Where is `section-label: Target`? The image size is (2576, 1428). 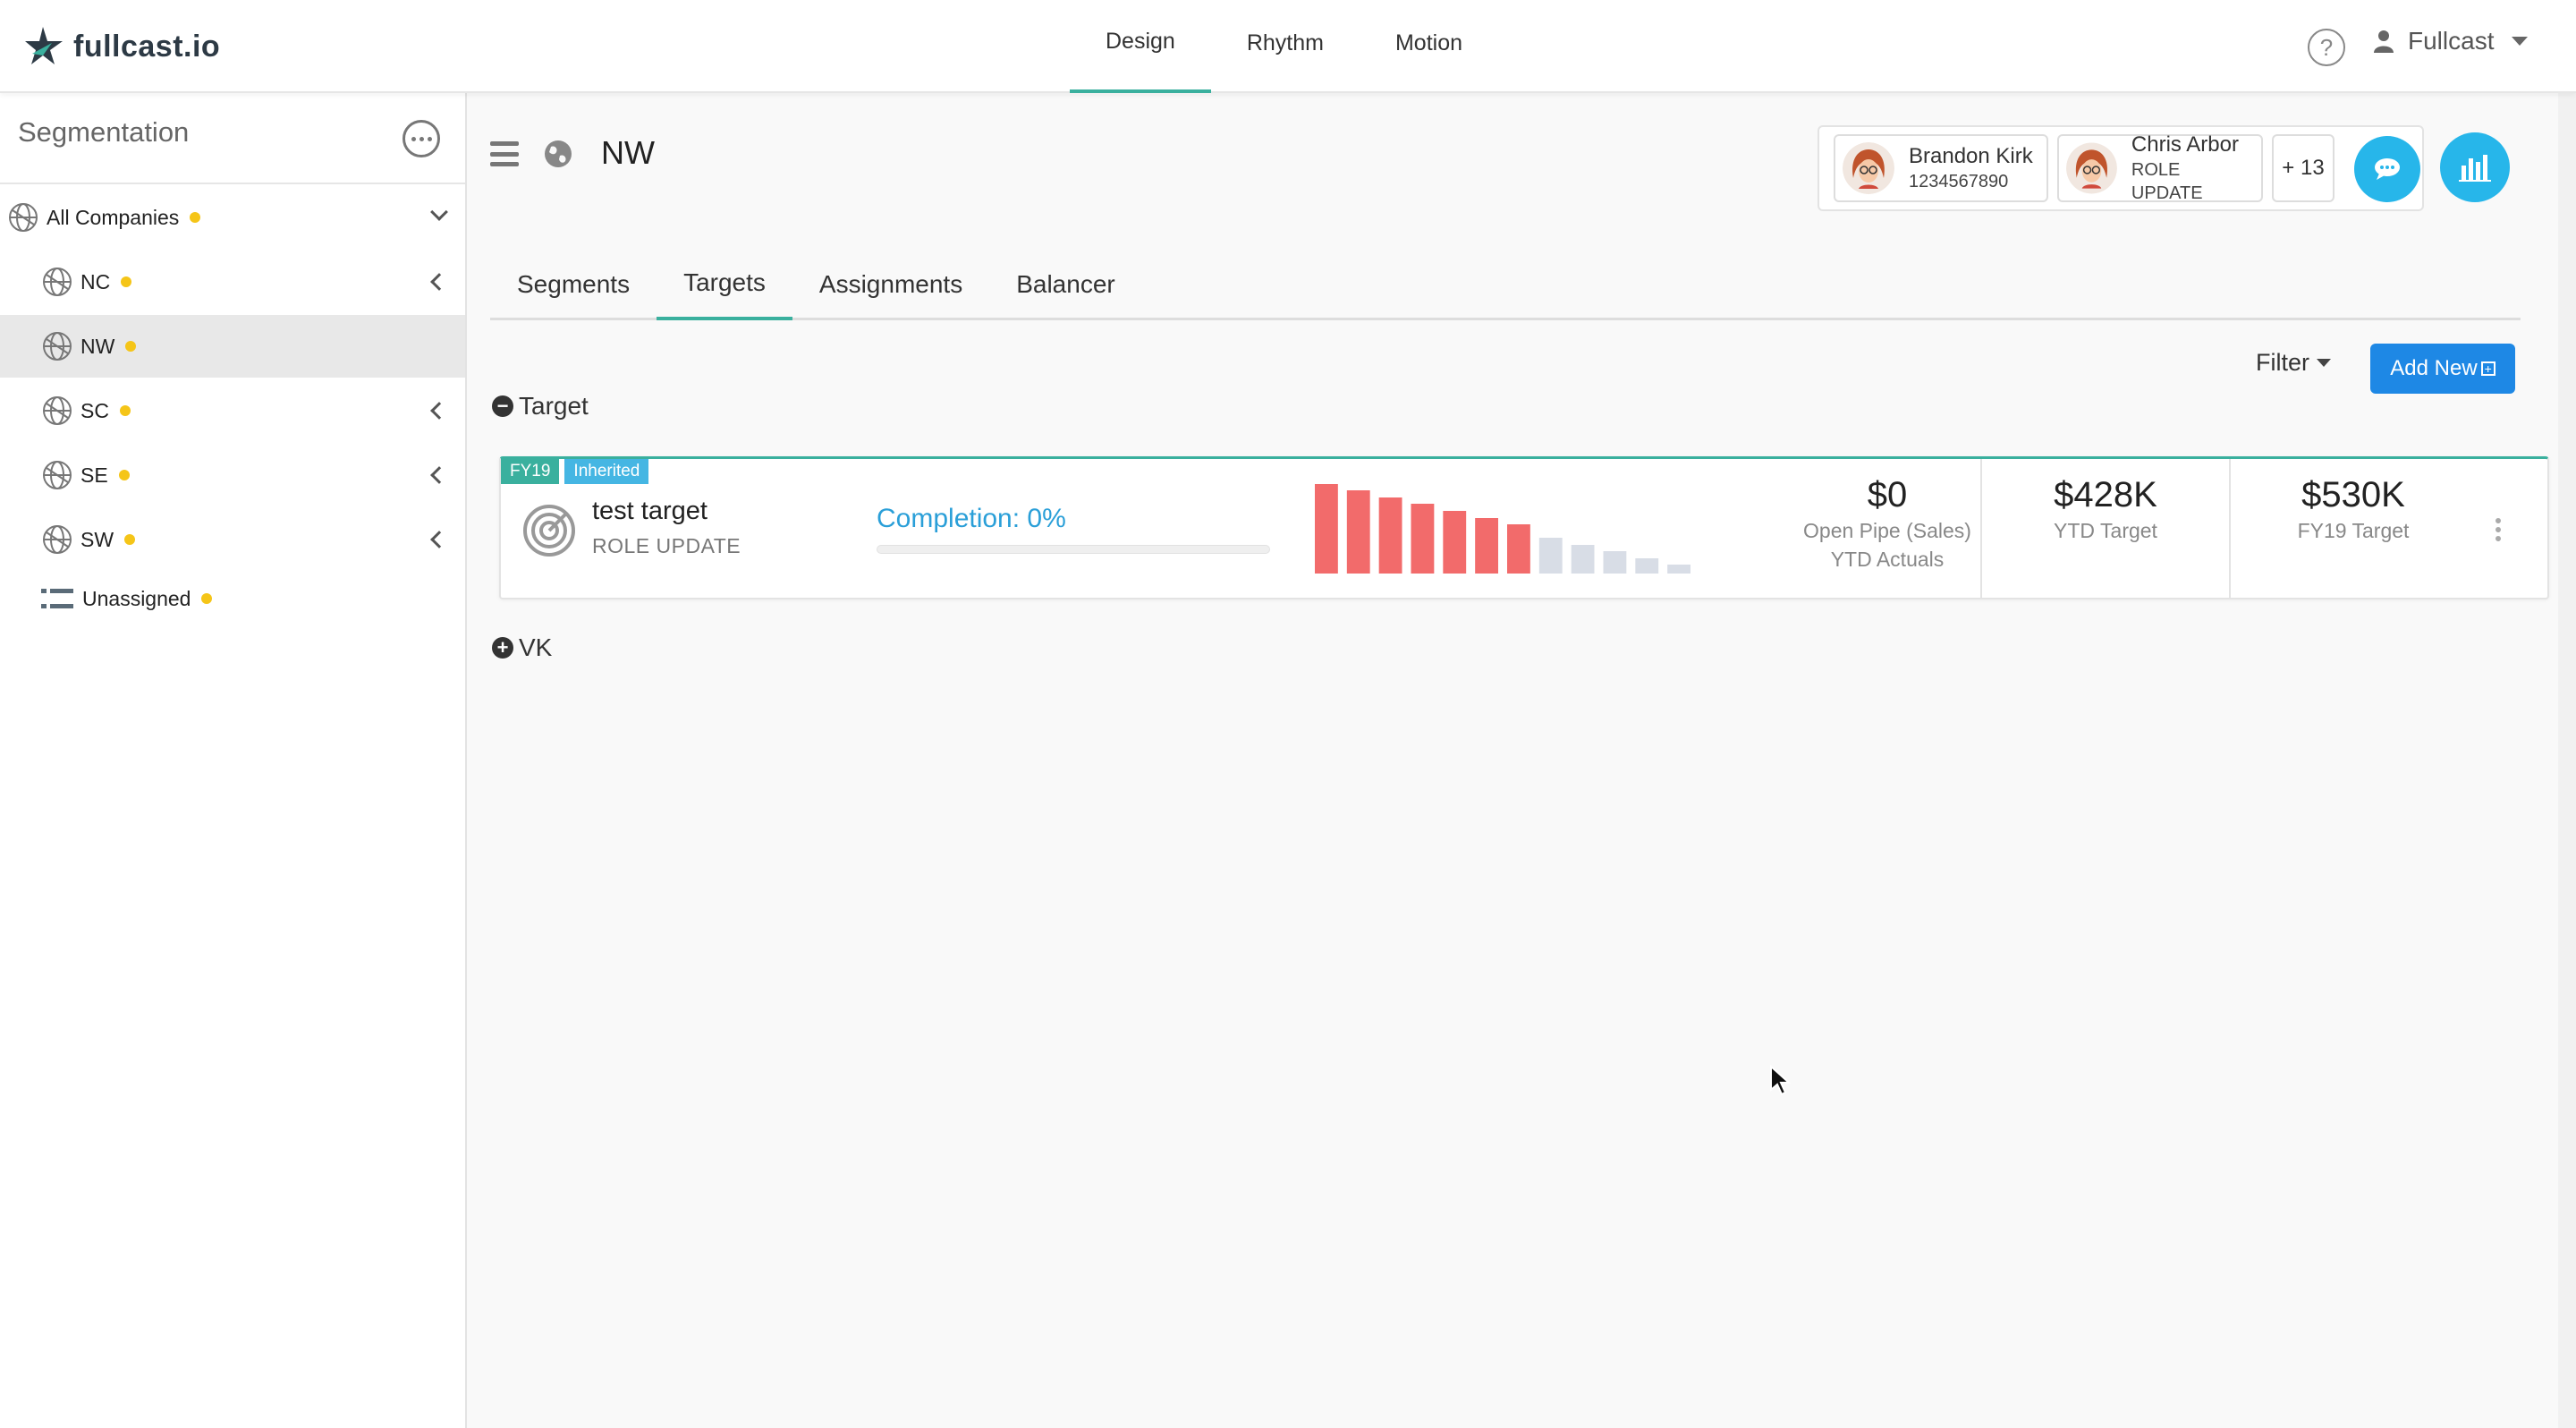 section-label: Target is located at coordinates (554, 406).